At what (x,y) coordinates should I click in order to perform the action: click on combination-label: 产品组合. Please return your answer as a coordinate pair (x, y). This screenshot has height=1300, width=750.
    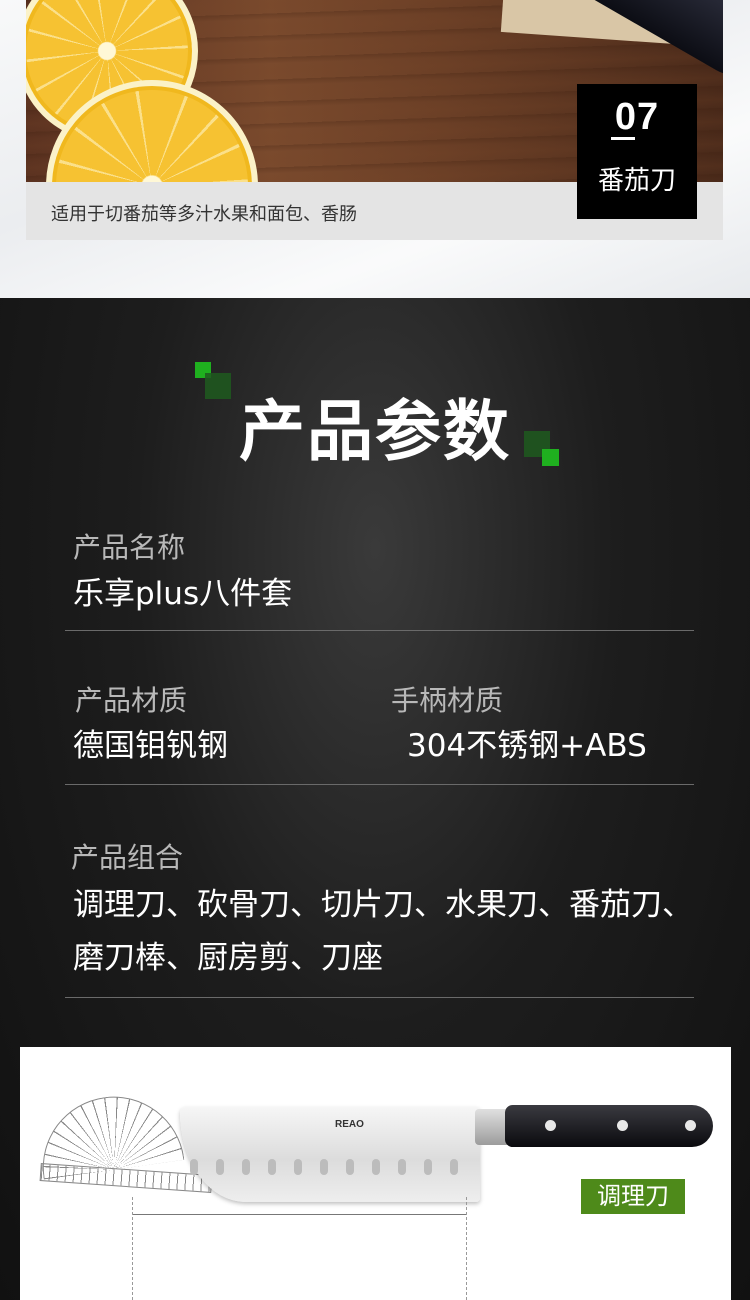
    Looking at the image, I should click on (127, 857).